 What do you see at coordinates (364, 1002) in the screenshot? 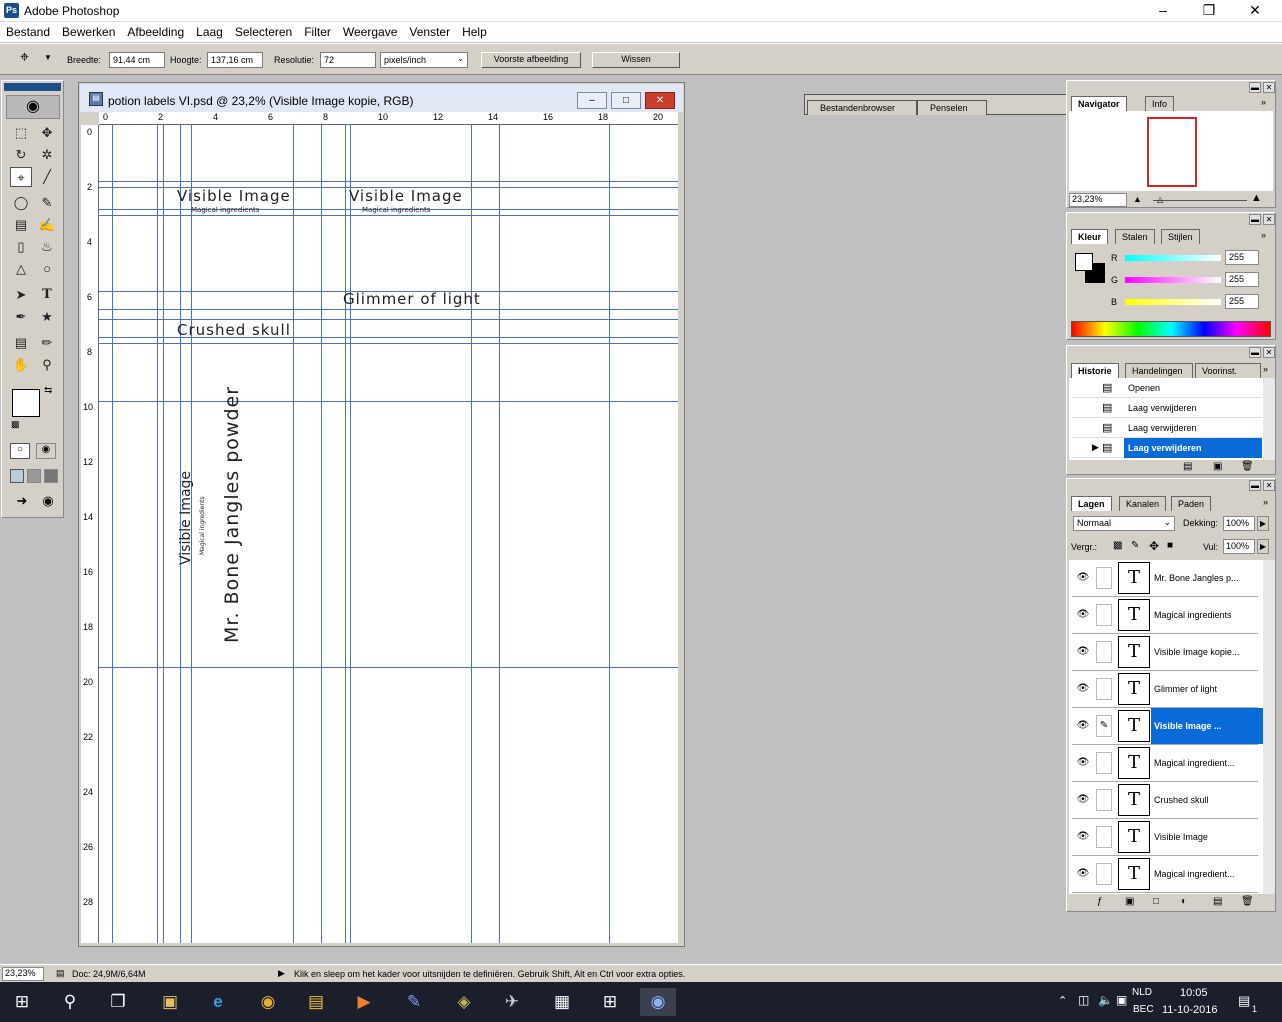
I see `media-player-icon: ▶` at bounding box center [364, 1002].